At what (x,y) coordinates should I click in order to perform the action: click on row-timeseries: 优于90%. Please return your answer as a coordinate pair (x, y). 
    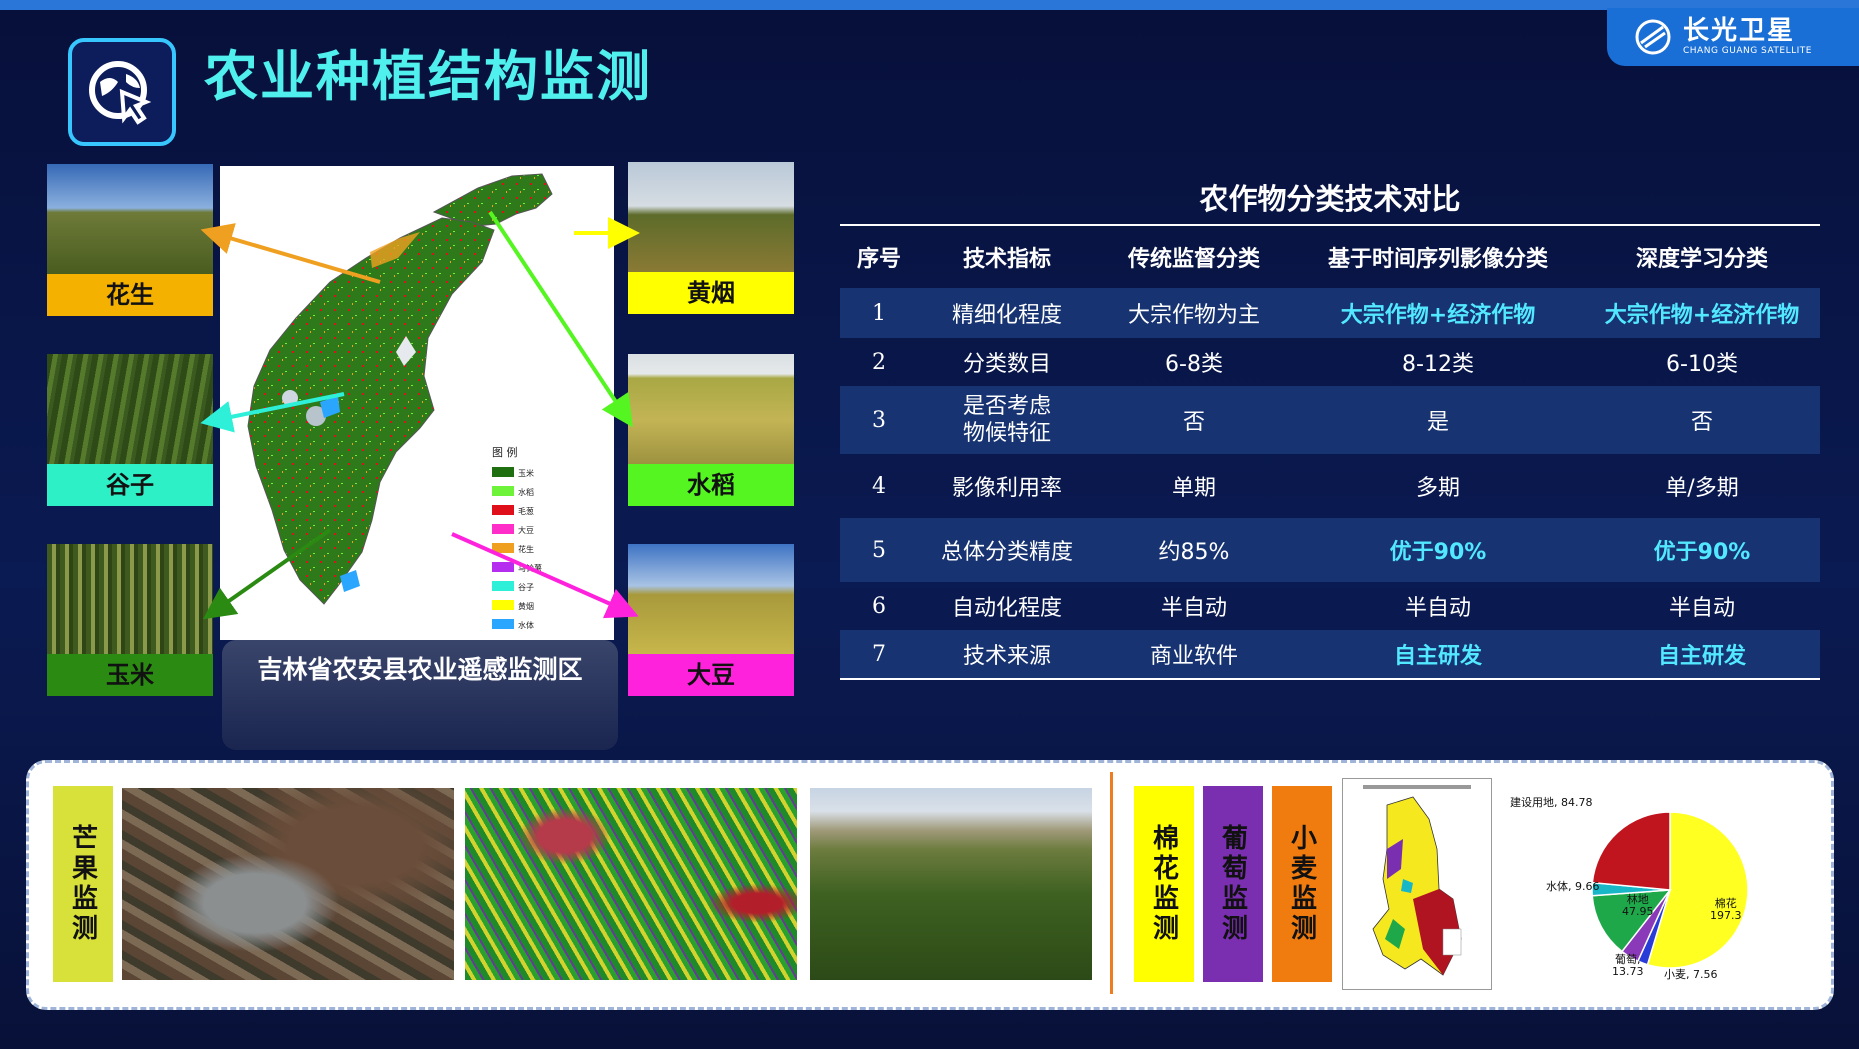
    Looking at the image, I should click on (1438, 552).